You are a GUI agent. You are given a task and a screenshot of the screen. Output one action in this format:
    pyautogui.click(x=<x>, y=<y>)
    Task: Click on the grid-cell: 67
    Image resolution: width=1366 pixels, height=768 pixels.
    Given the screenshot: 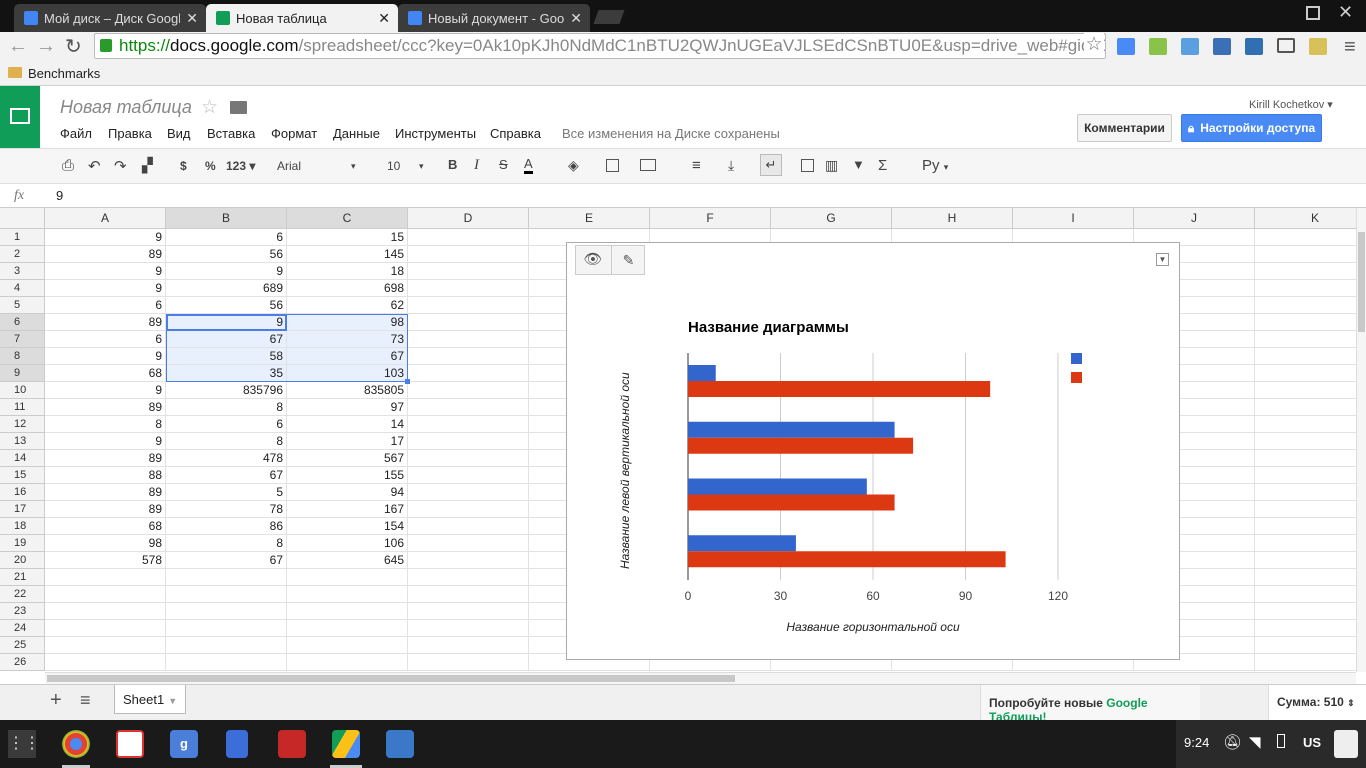 What is the action you would take?
    pyautogui.click(x=226, y=560)
    